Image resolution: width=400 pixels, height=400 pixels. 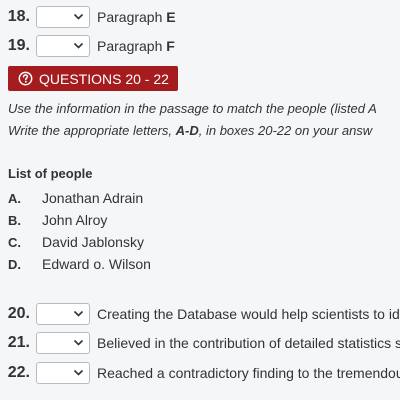 I want to click on question-number: 20., so click(x=18, y=313).